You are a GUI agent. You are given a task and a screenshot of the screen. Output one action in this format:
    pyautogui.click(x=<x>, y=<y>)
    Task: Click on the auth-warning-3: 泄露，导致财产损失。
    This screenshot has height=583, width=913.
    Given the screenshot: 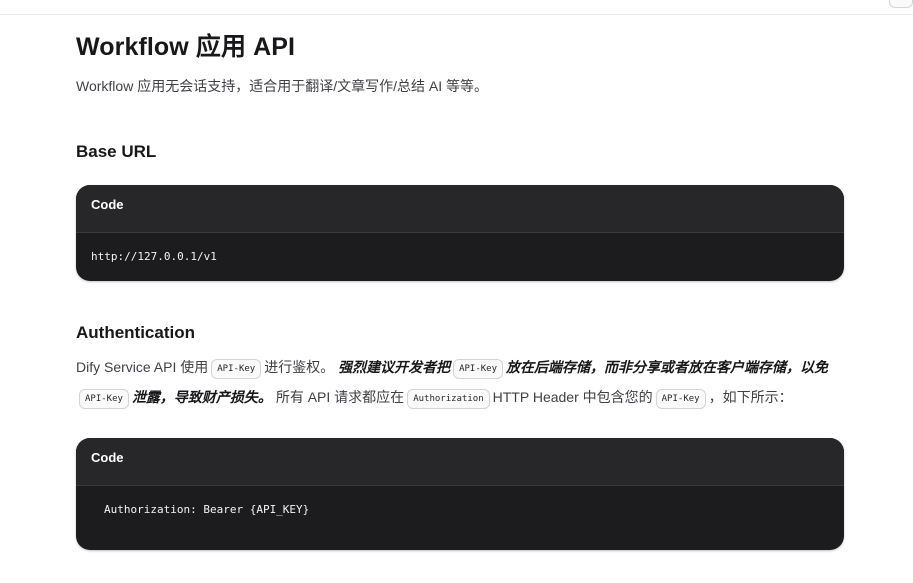 What is the action you would take?
    pyautogui.click(x=201, y=397)
    